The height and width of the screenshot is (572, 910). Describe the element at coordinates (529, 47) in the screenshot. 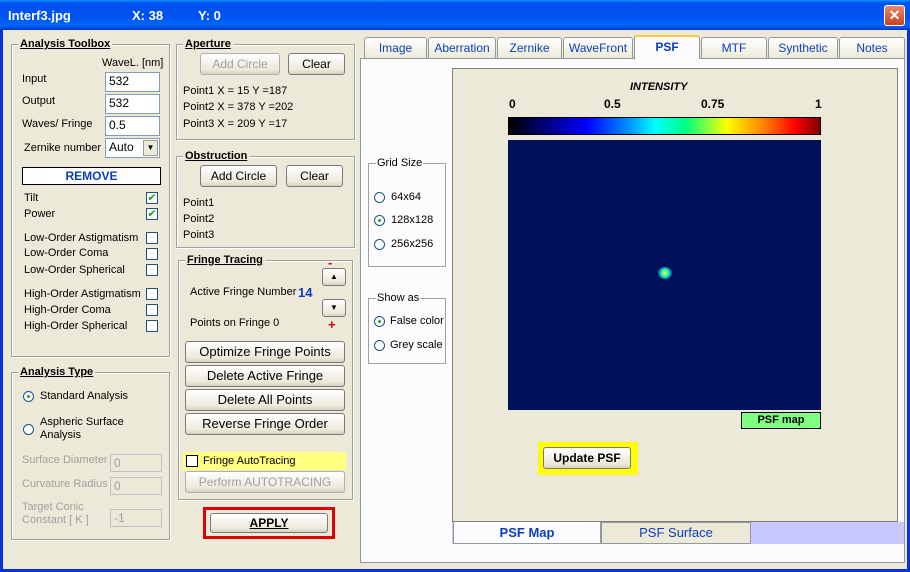

I see `tab-zernike: Zernike` at that location.